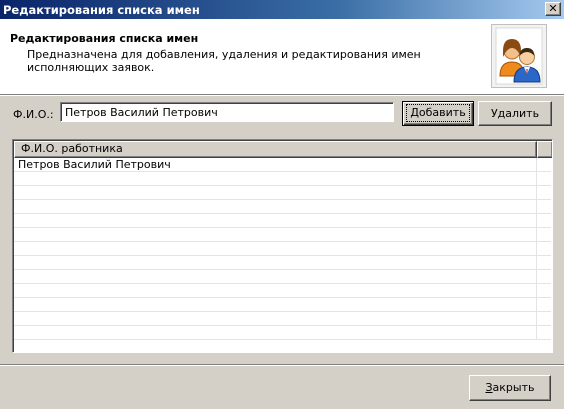  I want to click on bottom-separator, so click(282, 365).